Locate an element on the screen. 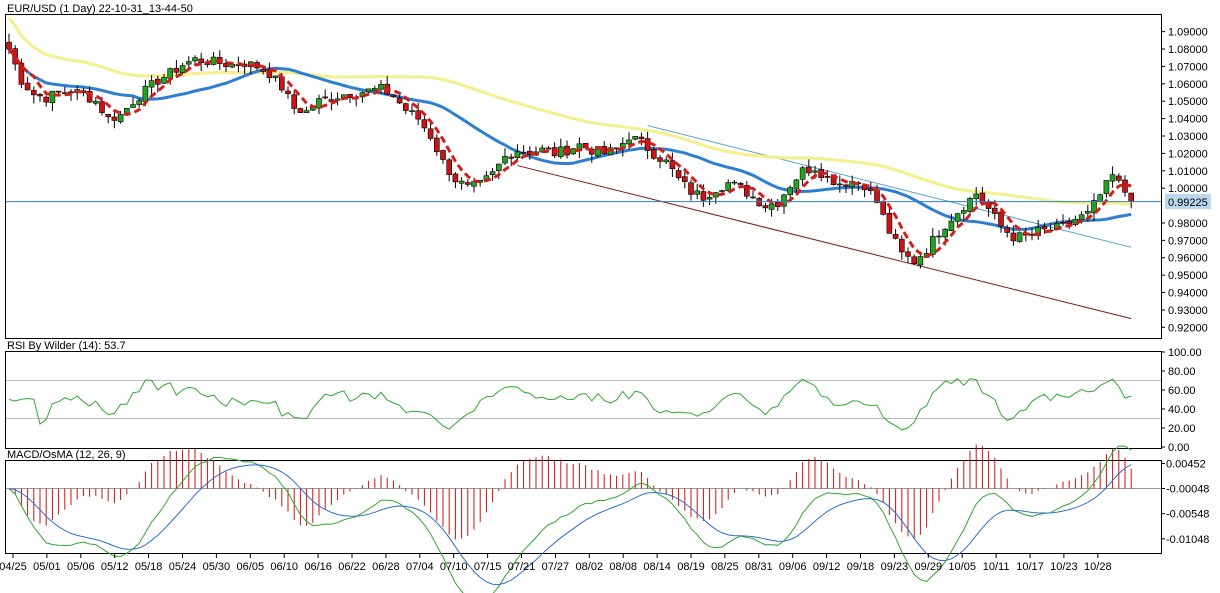 The height and width of the screenshot is (593, 1220). x-tick-label: 06/22 is located at coordinates (352, 567).